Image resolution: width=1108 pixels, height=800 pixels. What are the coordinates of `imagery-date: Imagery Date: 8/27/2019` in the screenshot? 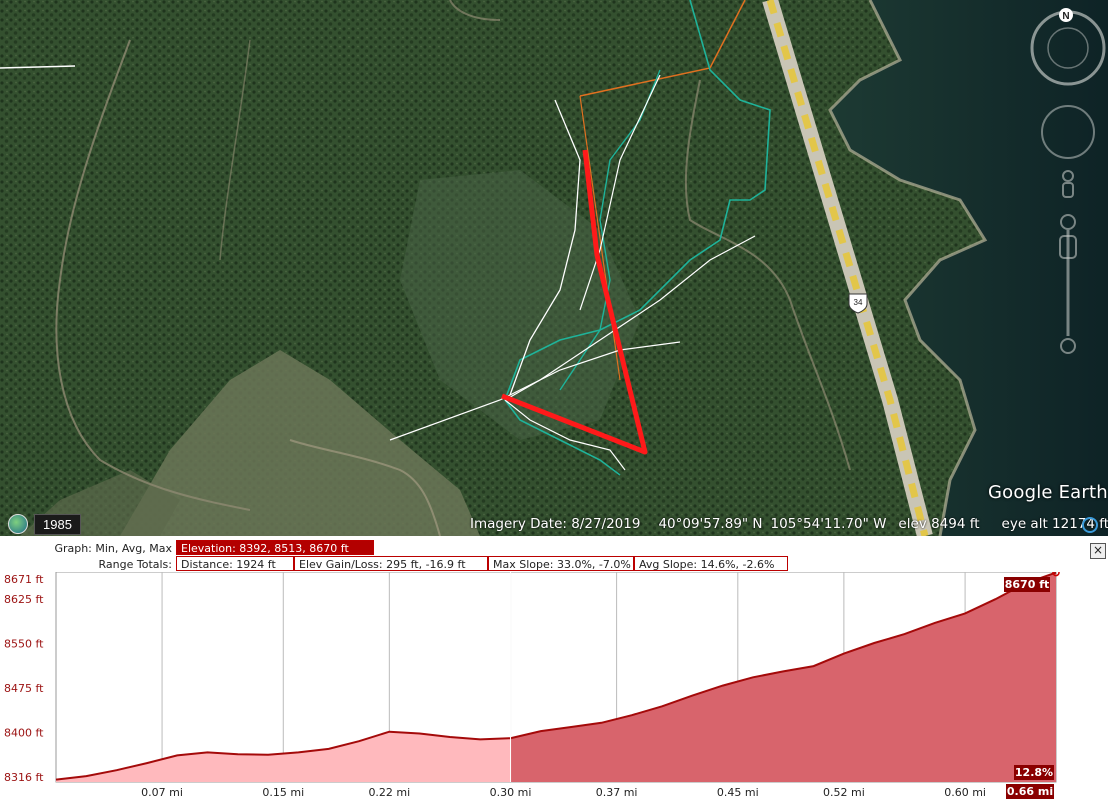 It's located at (555, 524).